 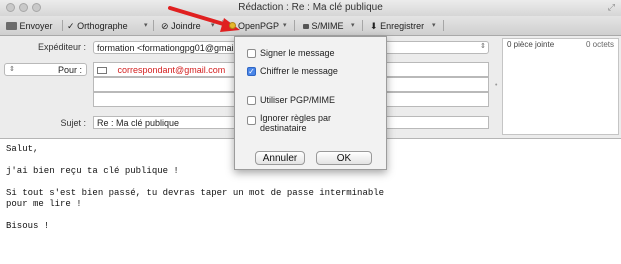 I want to click on spellcheck-label: Orthographe, so click(x=102, y=26).